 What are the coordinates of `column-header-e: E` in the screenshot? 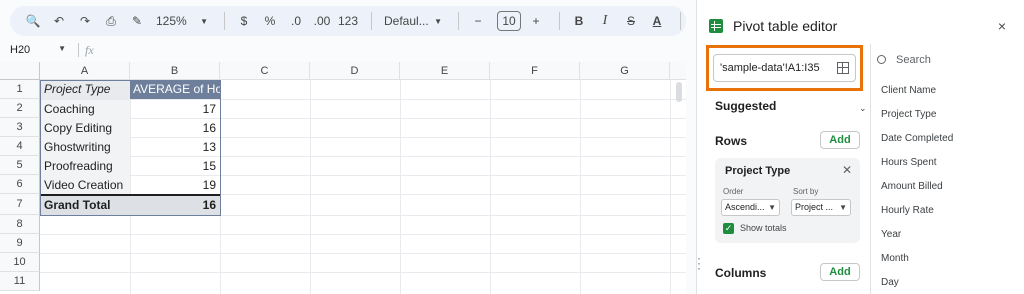 It's located at (445, 71).